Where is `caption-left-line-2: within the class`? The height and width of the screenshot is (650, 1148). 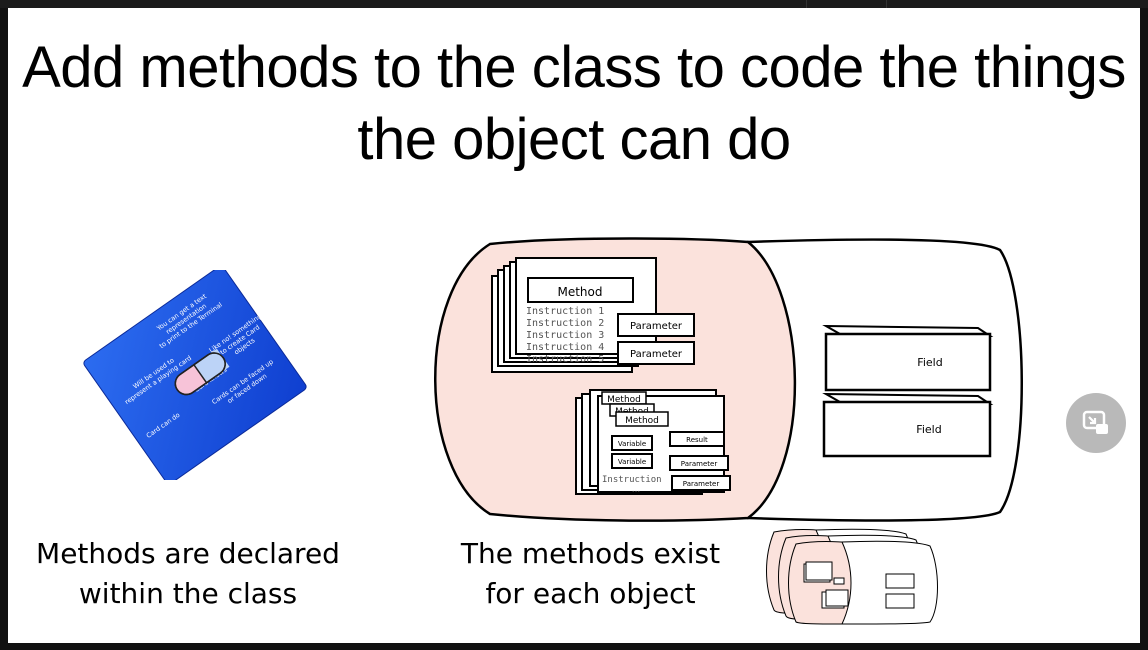
caption-left-line-2: within the class is located at coordinates (188, 593).